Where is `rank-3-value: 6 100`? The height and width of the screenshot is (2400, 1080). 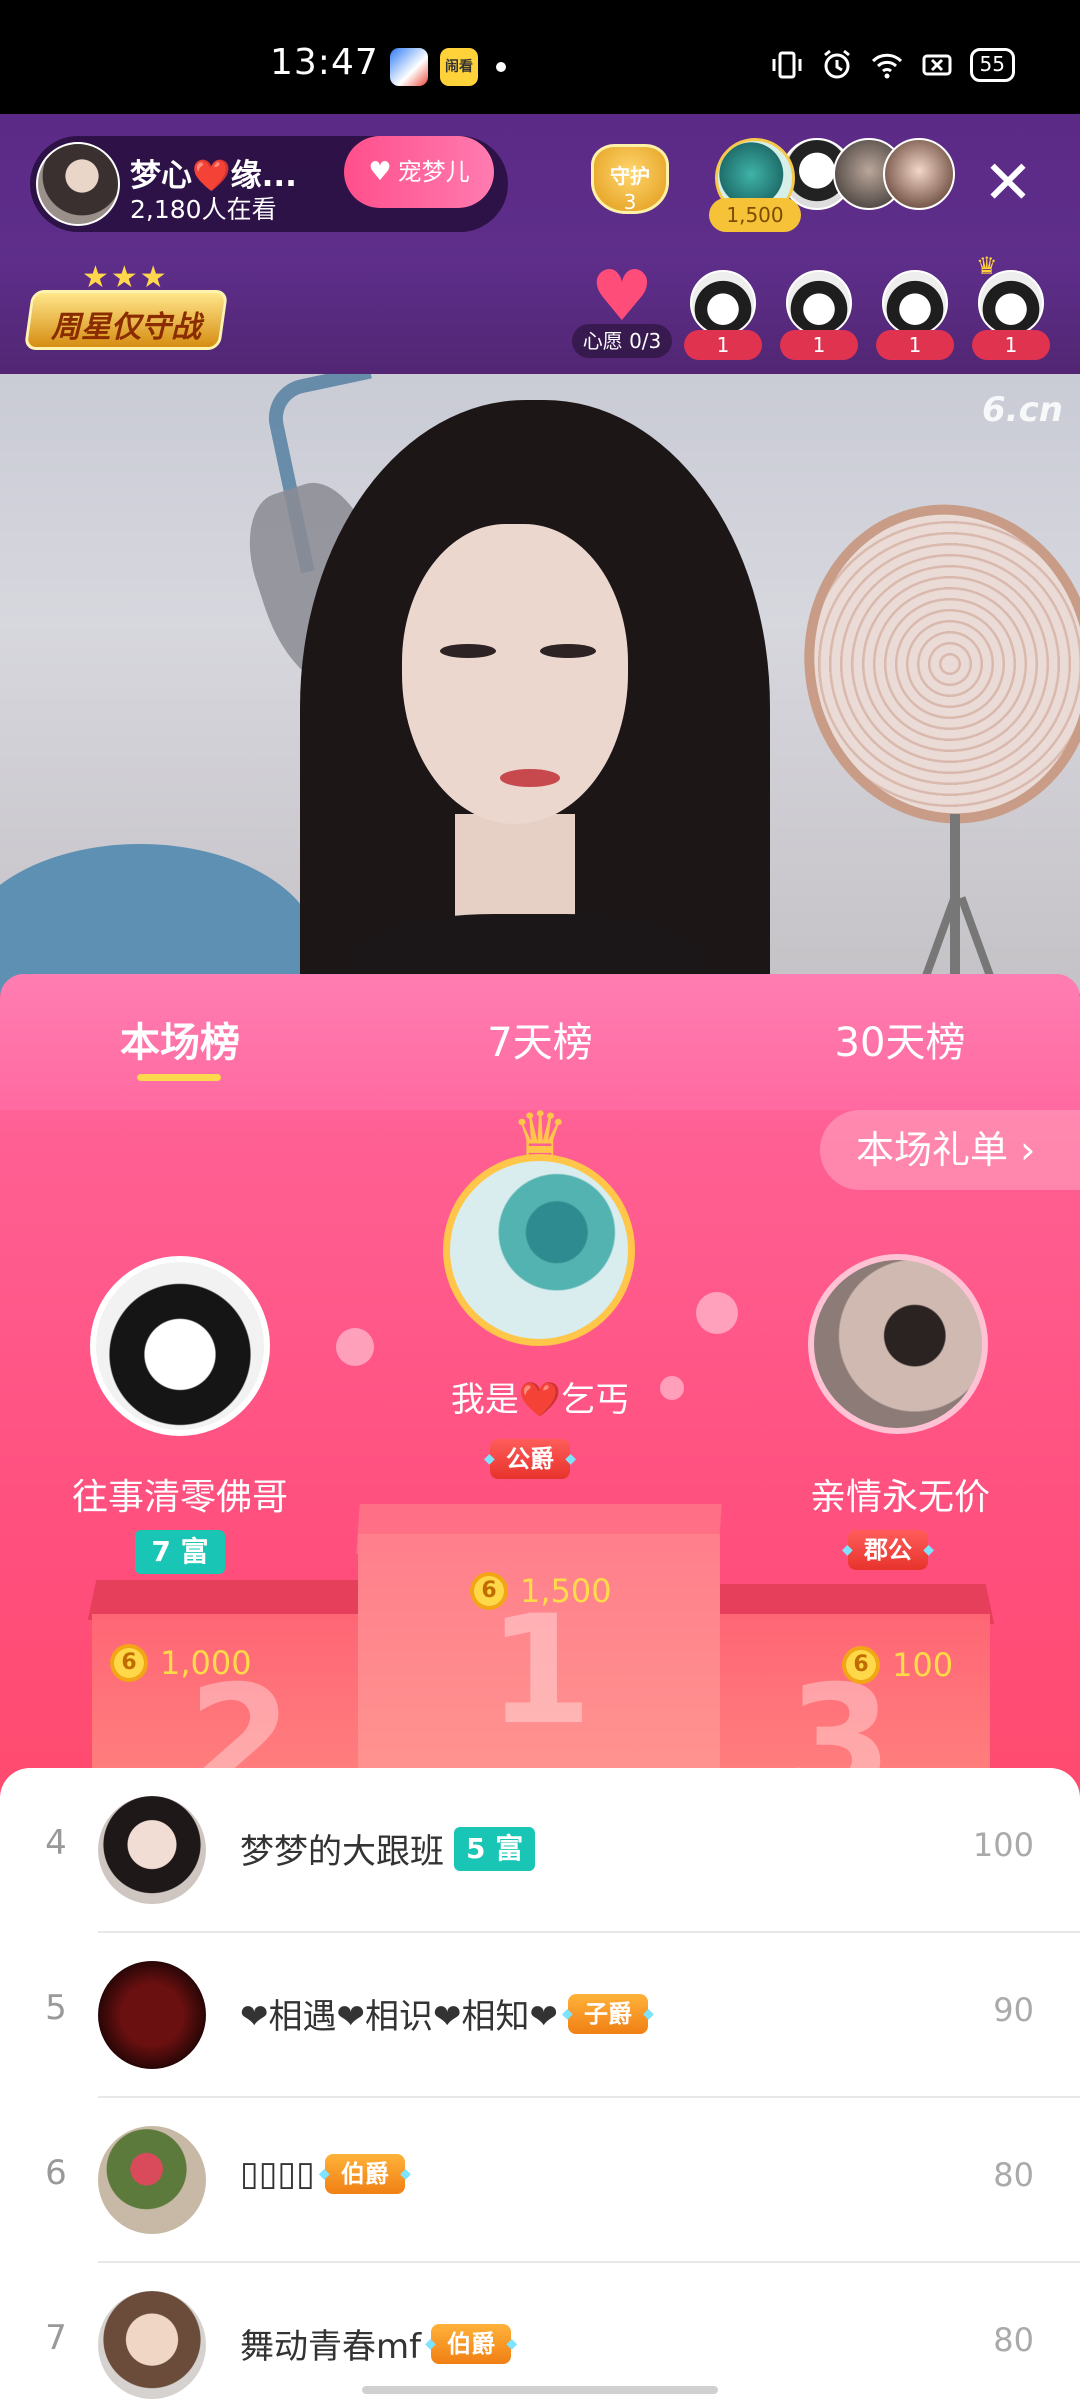 rank-3-value: 6 100 is located at coordinates (897, 1665).